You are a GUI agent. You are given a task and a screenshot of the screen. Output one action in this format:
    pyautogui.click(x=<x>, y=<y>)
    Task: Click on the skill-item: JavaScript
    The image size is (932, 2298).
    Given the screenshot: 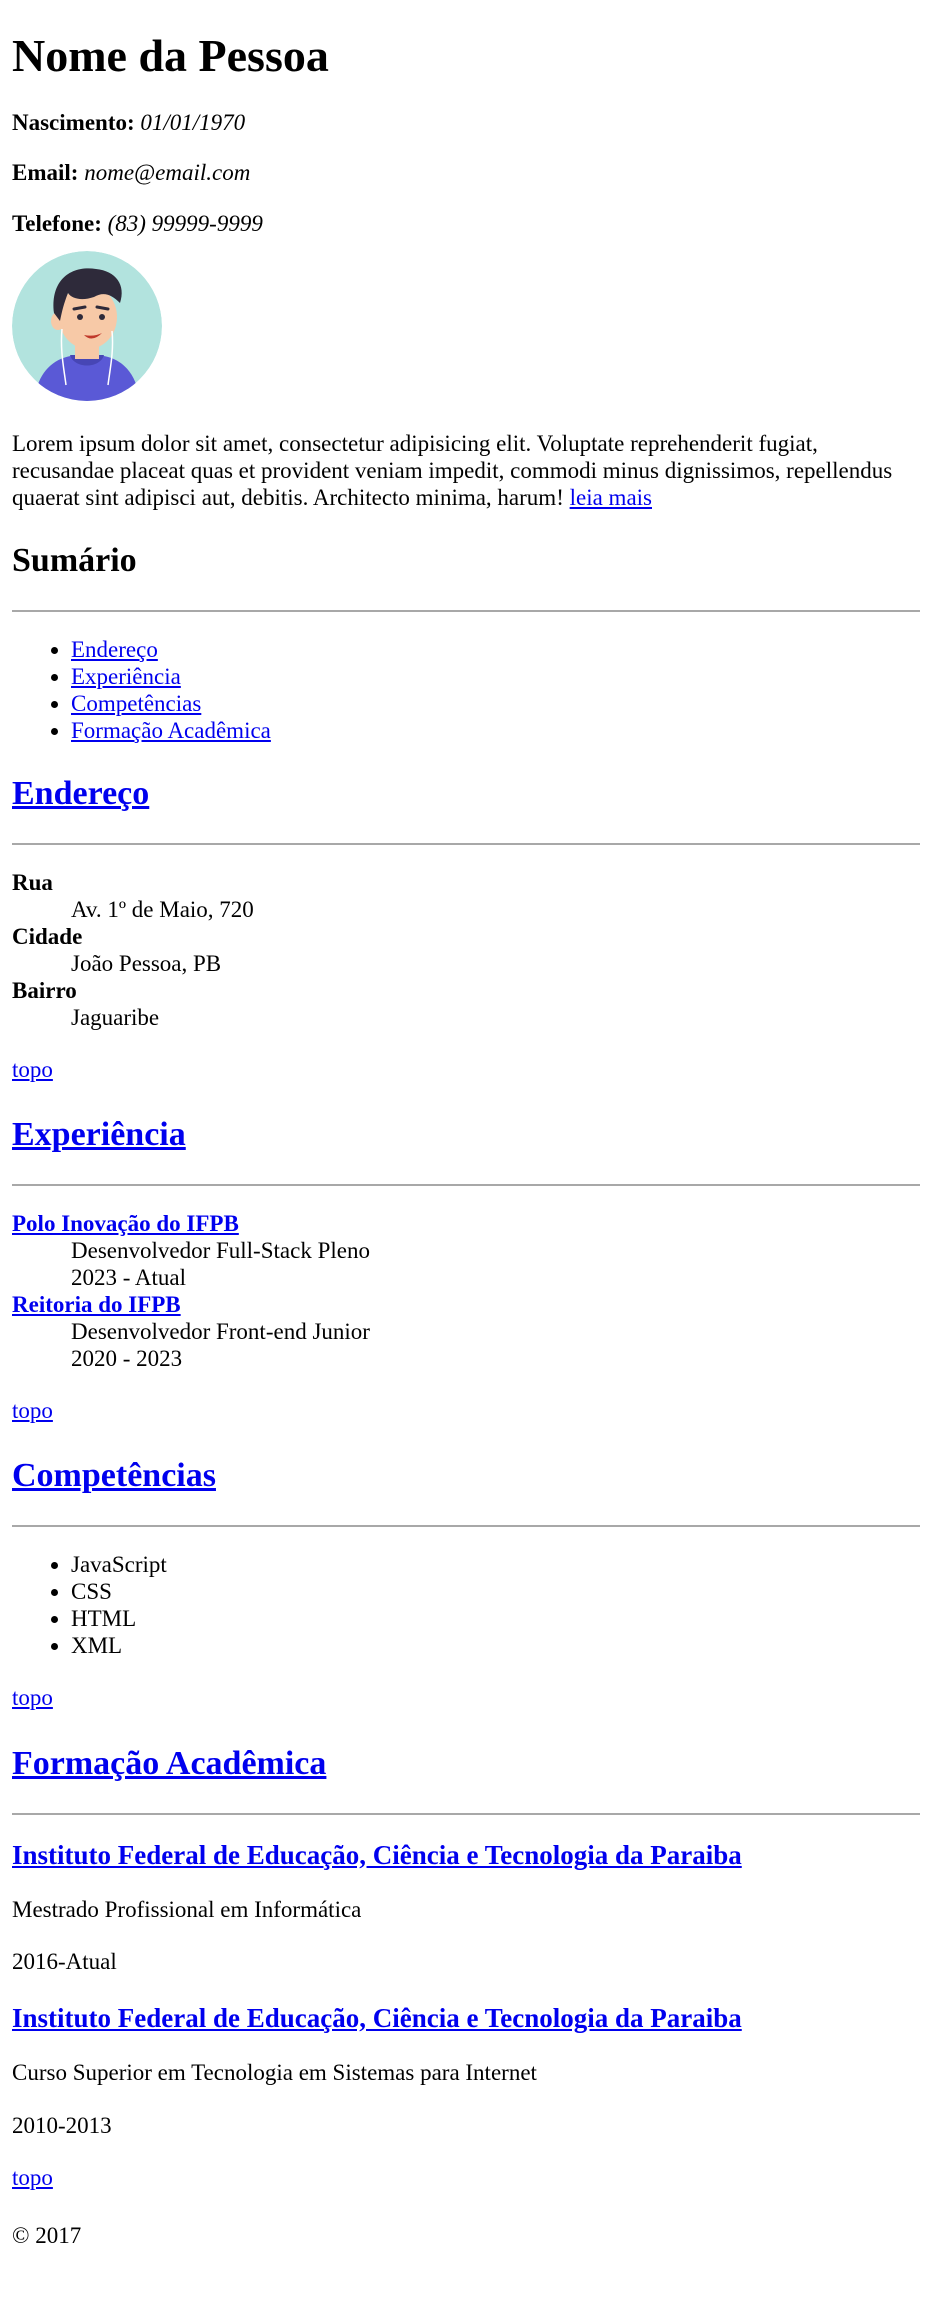 What is the action you would take?
    pyautogui.click(x=495, y=1564)
    